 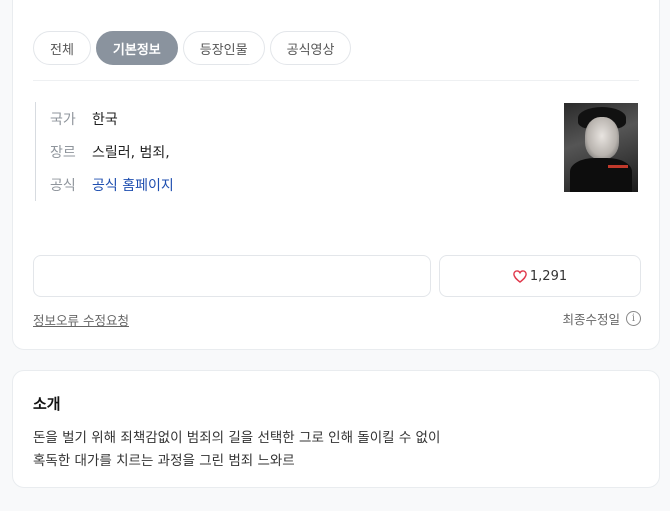 I want to click on last-modified-label: 최종수정일, so click(x=591, y=319).